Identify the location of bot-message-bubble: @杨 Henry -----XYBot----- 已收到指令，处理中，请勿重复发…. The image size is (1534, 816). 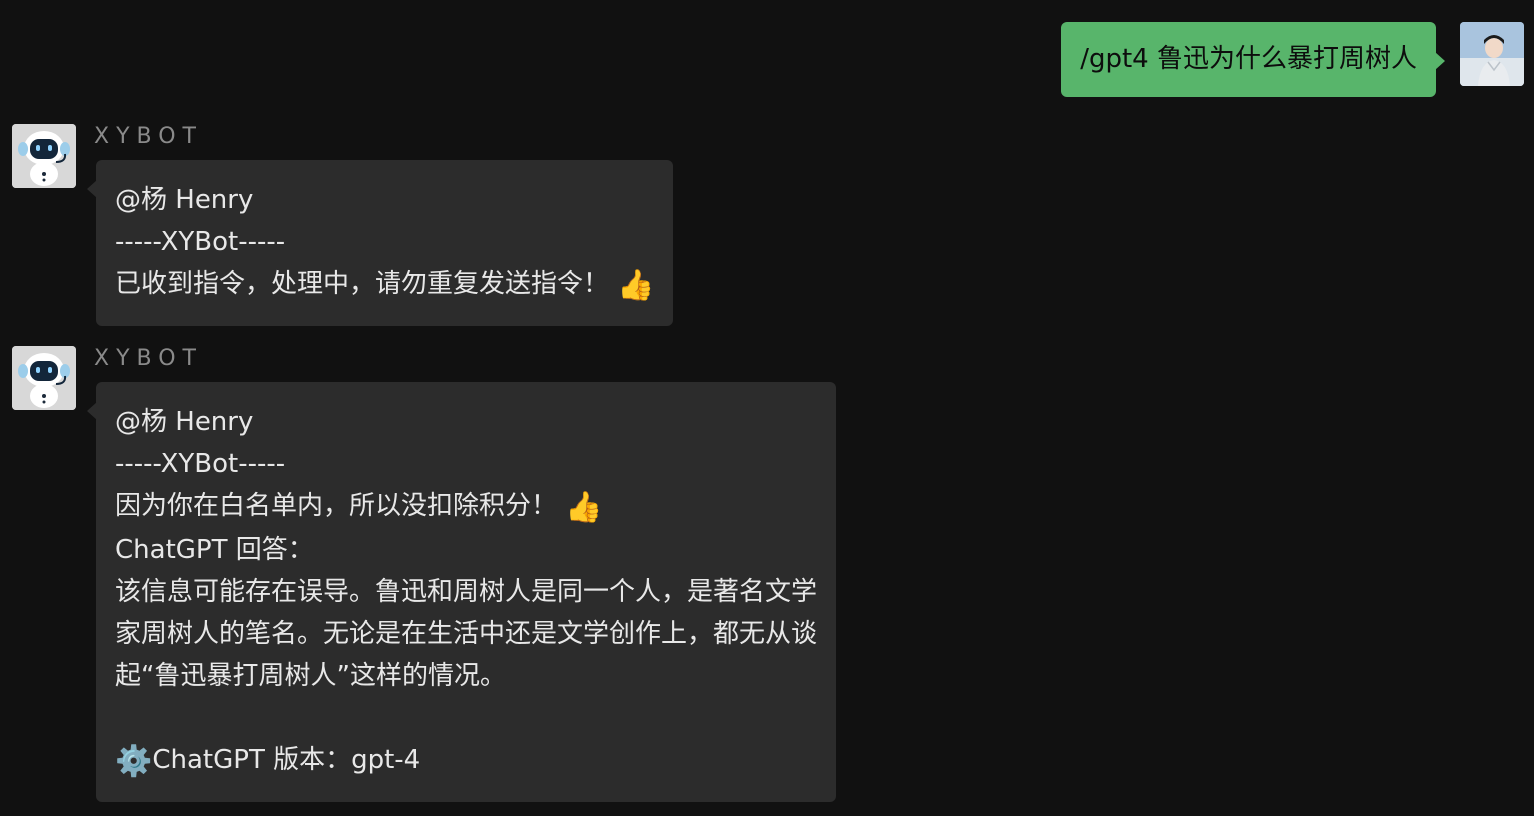
(380, 243).